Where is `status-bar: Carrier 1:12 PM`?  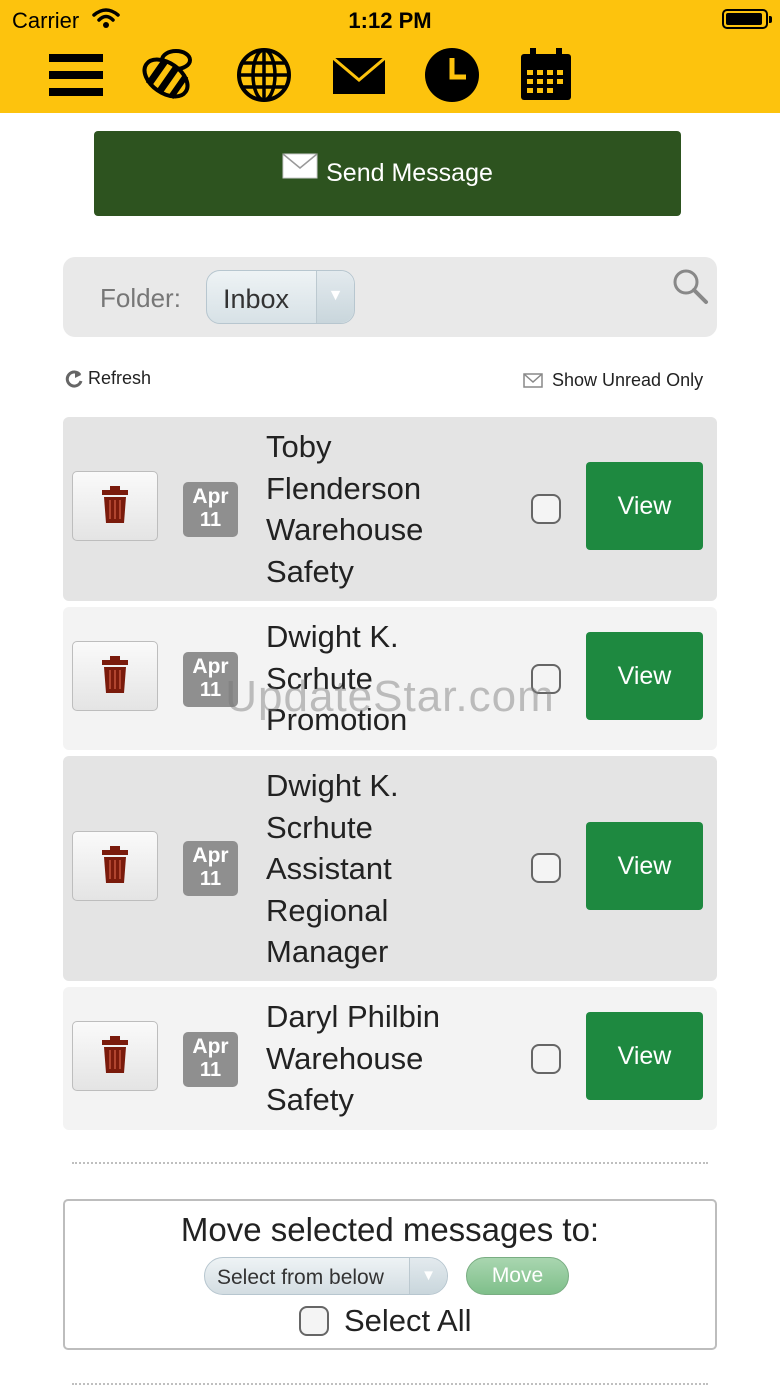 status-bar: Carrier 1:12 PM is located at coordinates (390, 20).